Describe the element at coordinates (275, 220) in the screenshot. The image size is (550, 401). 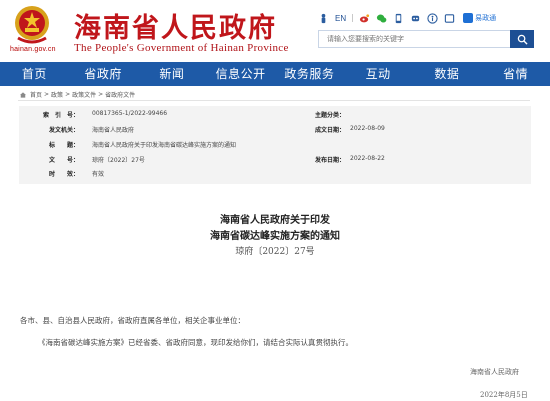
I see `document-title-line1: 海南省人民政府关于印发` at that location.